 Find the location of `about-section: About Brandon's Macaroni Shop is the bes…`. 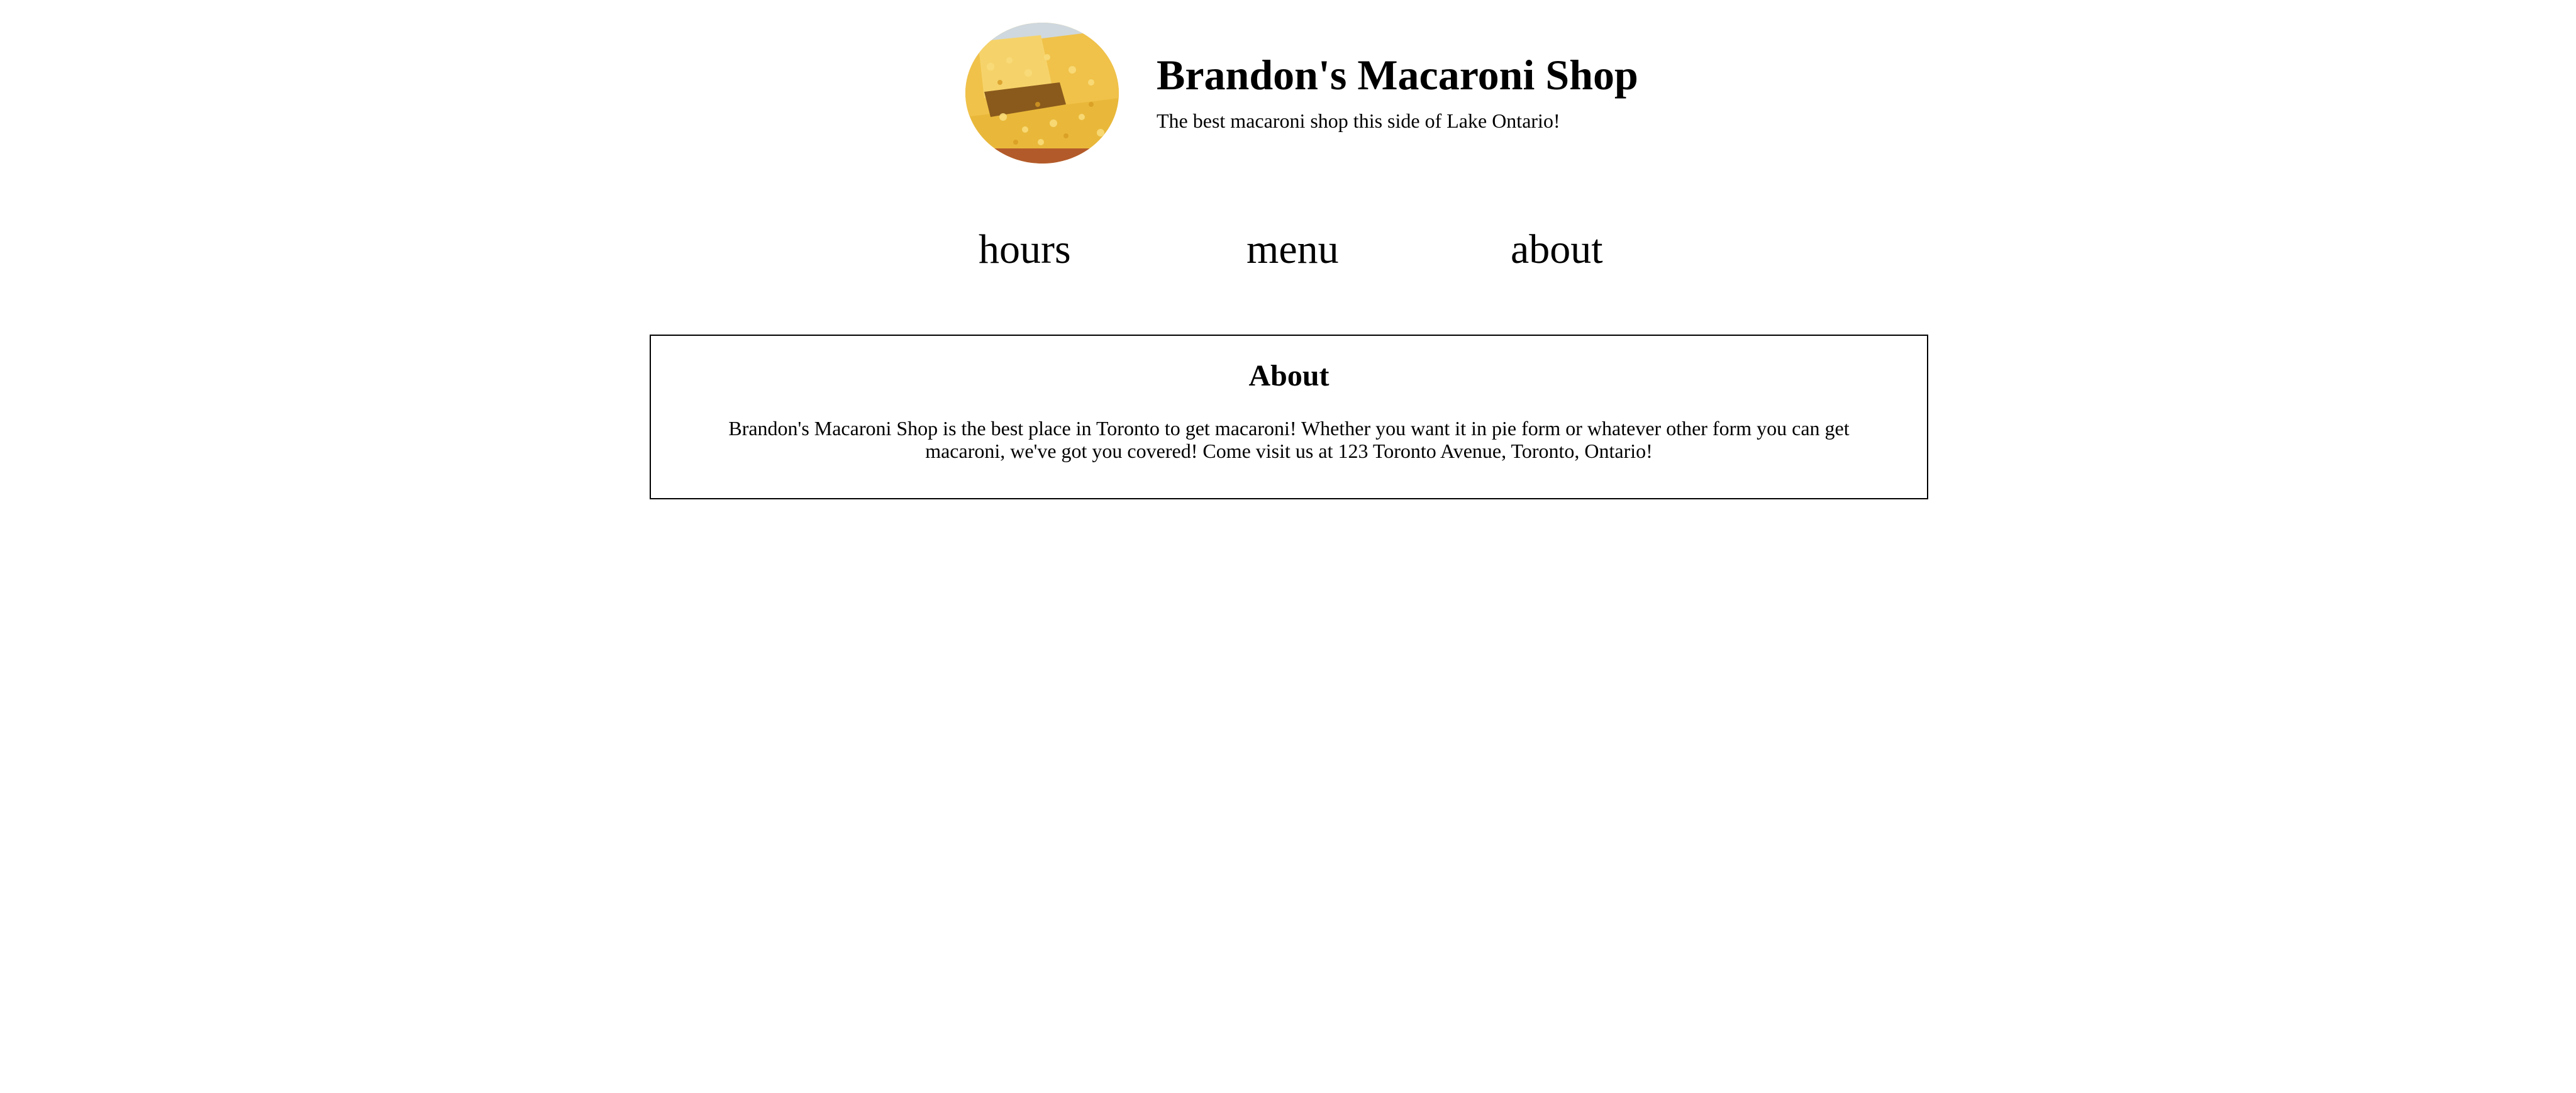

about-section: About Brandon's Macaroni Shop is the bes… is located at coordinates (1289, 417).